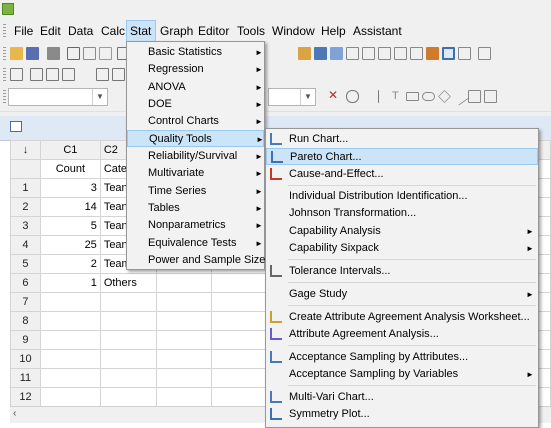 The width and height of the screenshot is (551, 428). Describe the element at coordinates (32, 53) in the screenshot. I see `save-icon` at that location.